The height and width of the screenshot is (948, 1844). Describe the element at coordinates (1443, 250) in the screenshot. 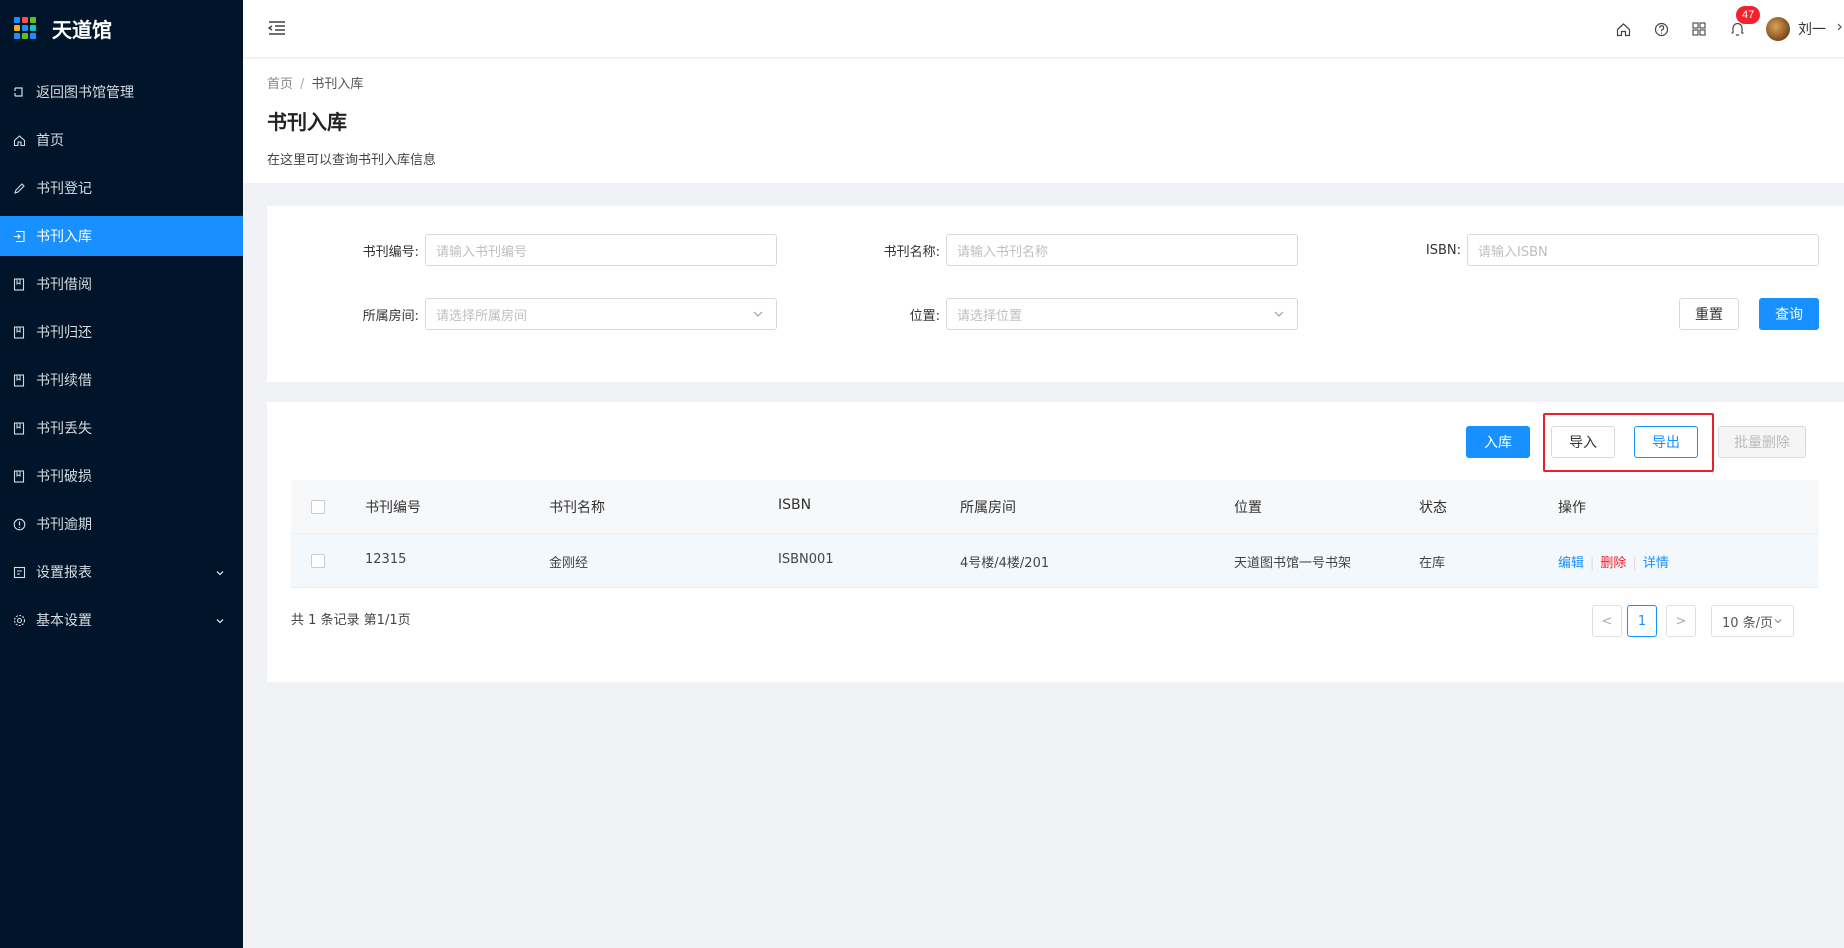

I see `isbn-label: ISBN:` at that location.